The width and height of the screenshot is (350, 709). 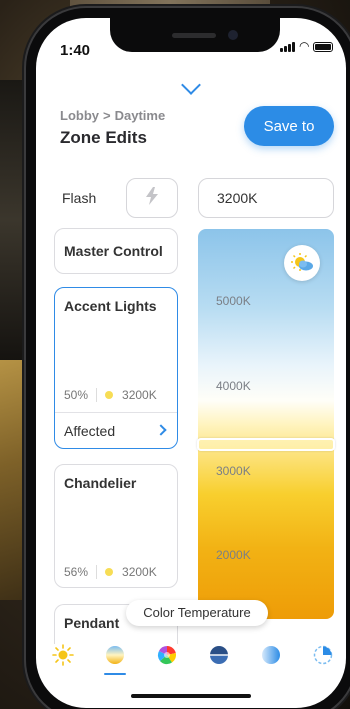 I want to click on flash-button, so click(x=152, y=198).